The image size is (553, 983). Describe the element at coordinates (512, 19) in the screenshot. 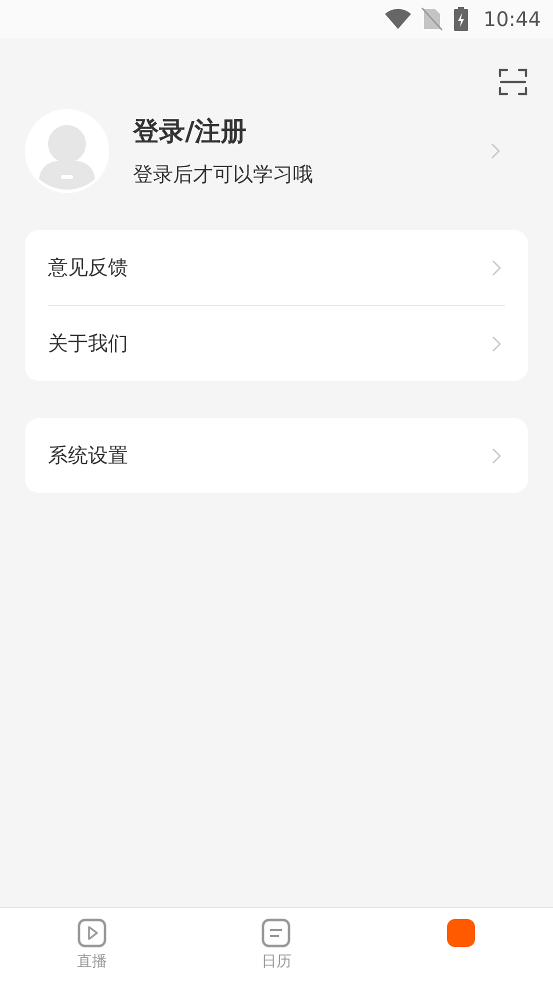

I see `clock-time: 10:44` at that location.